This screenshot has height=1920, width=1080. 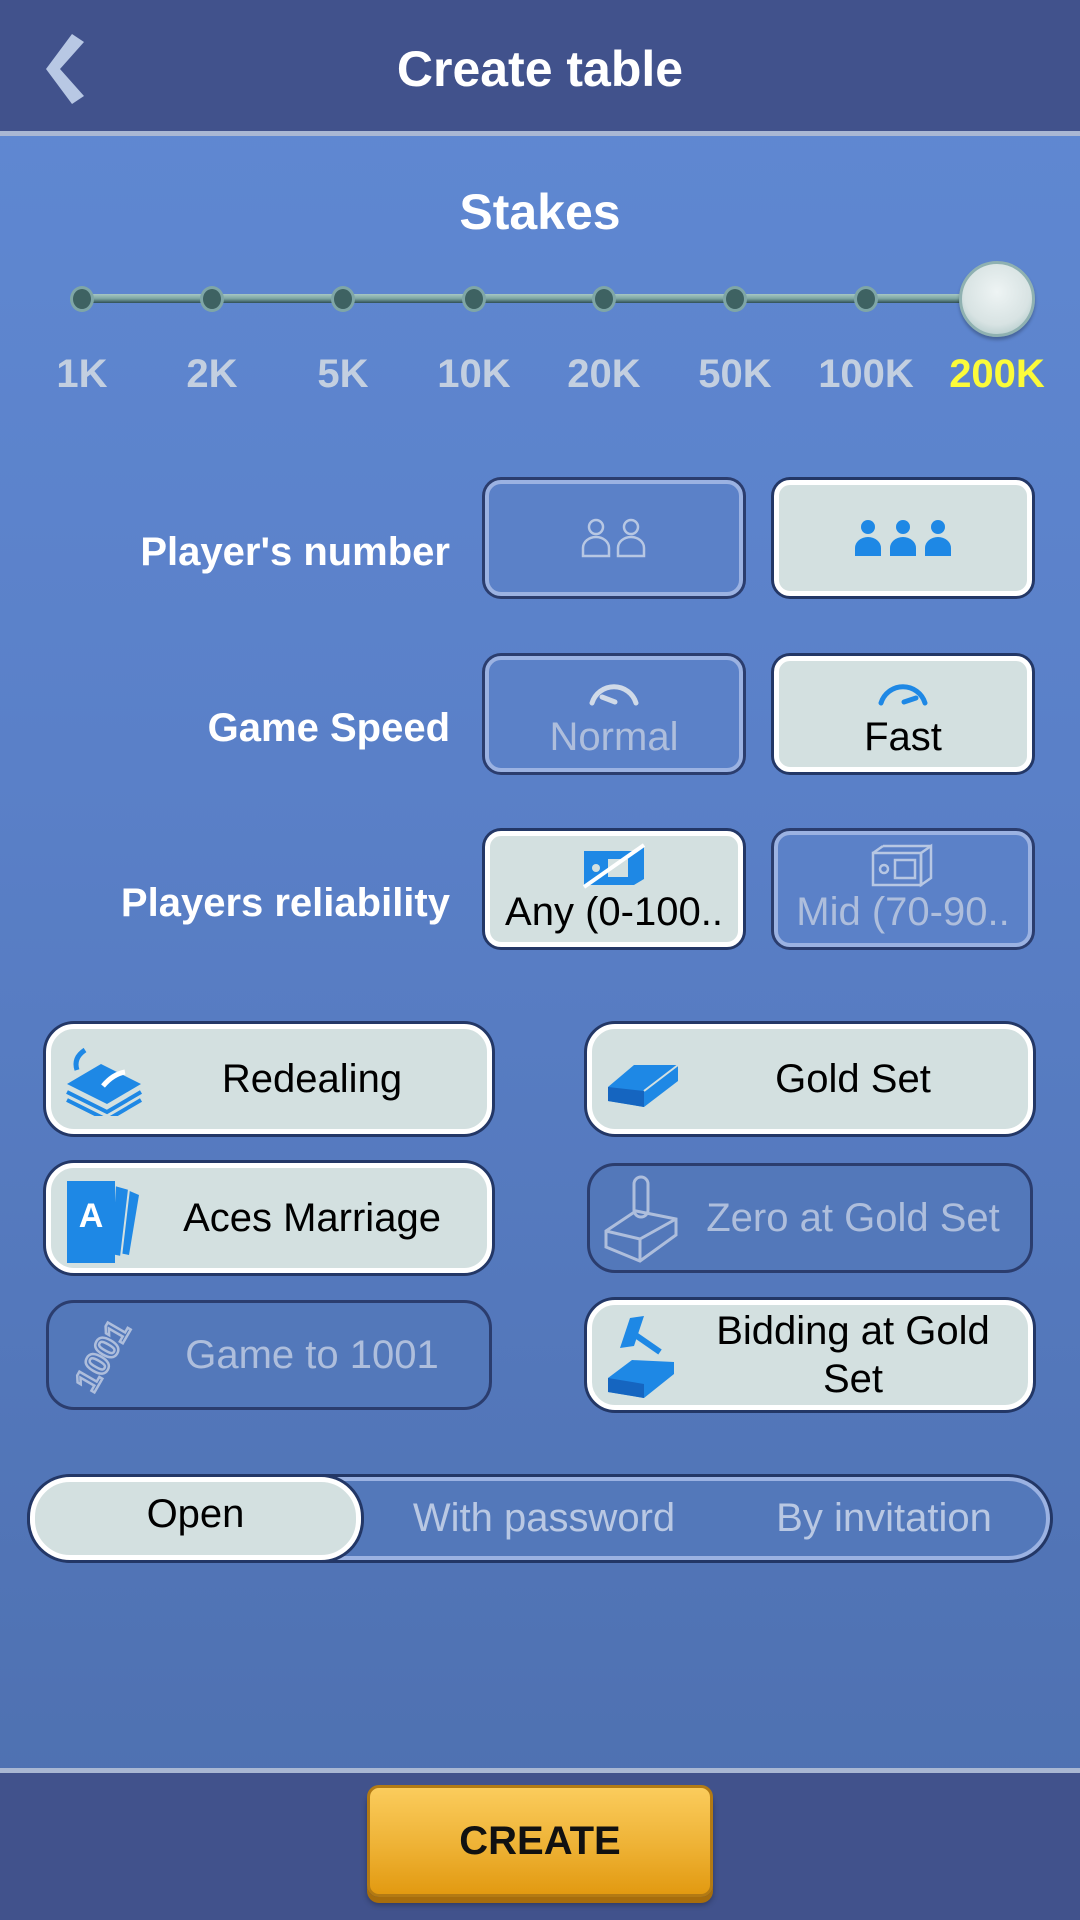 I want to click on slider-stop-2k, so click(x=212, y=299).